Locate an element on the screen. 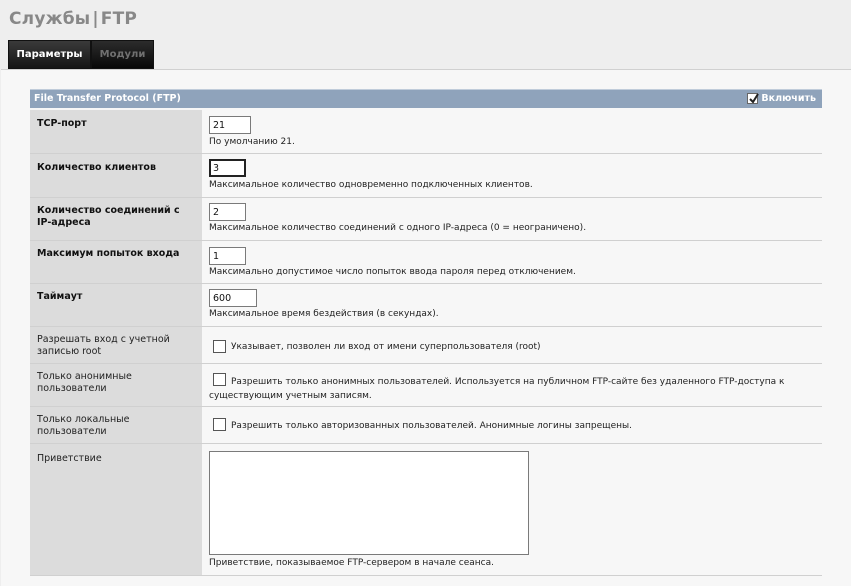  label-cell: Разрешать вход с учетной записью root is located at coordinates (116, 345).